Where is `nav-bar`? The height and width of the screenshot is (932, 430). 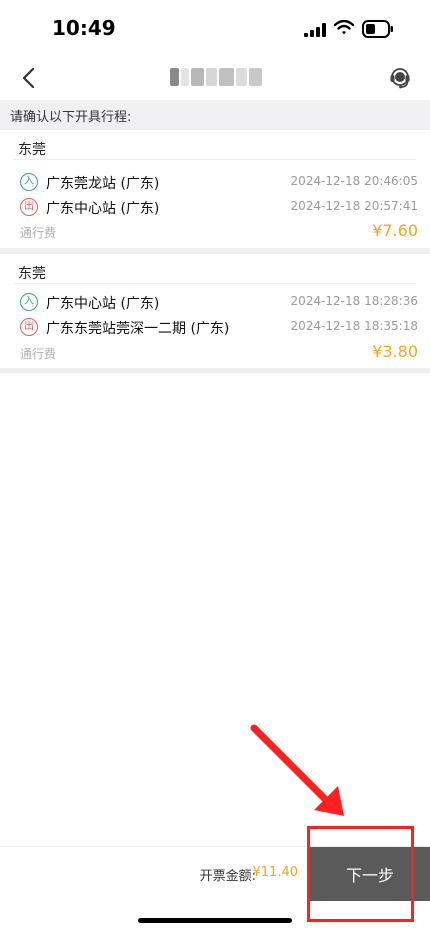 nav-bar is located at coordinates (215, 78).